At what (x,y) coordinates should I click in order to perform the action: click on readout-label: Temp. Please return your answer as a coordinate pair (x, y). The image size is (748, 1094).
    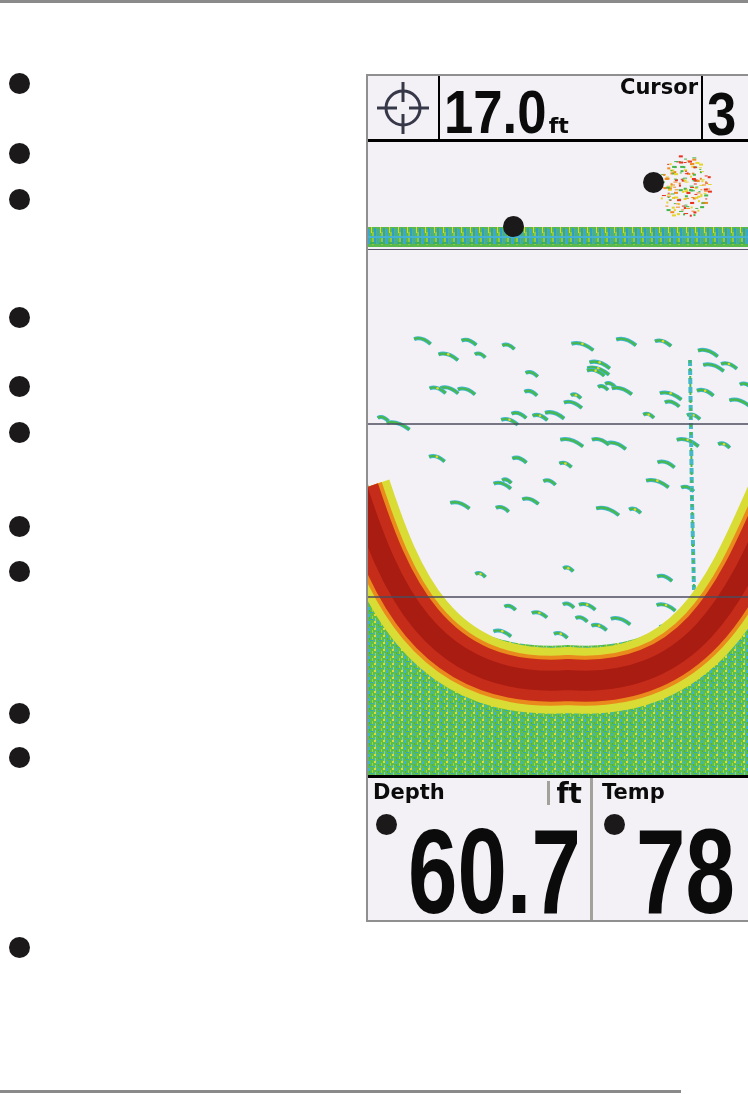
    Looking at the image, I should click on (633, 792).